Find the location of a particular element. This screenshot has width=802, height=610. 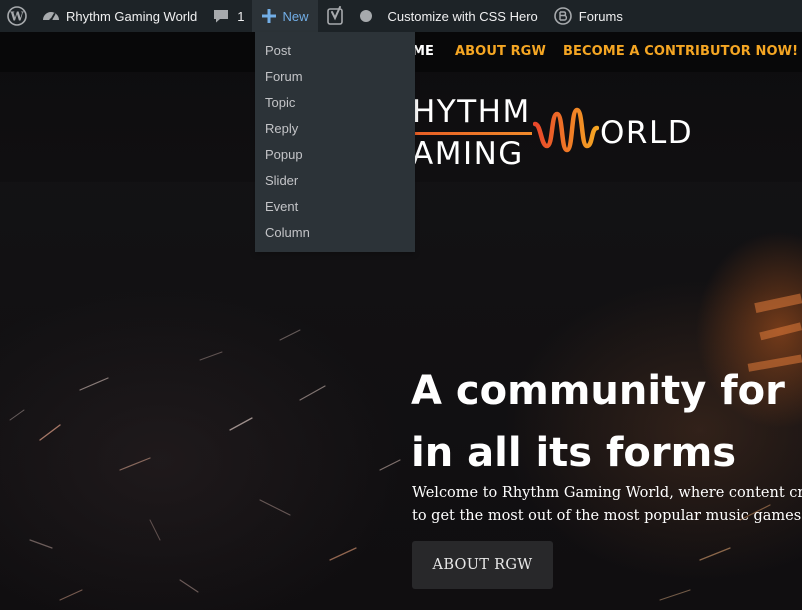

yoast-icon is located at coordinates (334, 15).